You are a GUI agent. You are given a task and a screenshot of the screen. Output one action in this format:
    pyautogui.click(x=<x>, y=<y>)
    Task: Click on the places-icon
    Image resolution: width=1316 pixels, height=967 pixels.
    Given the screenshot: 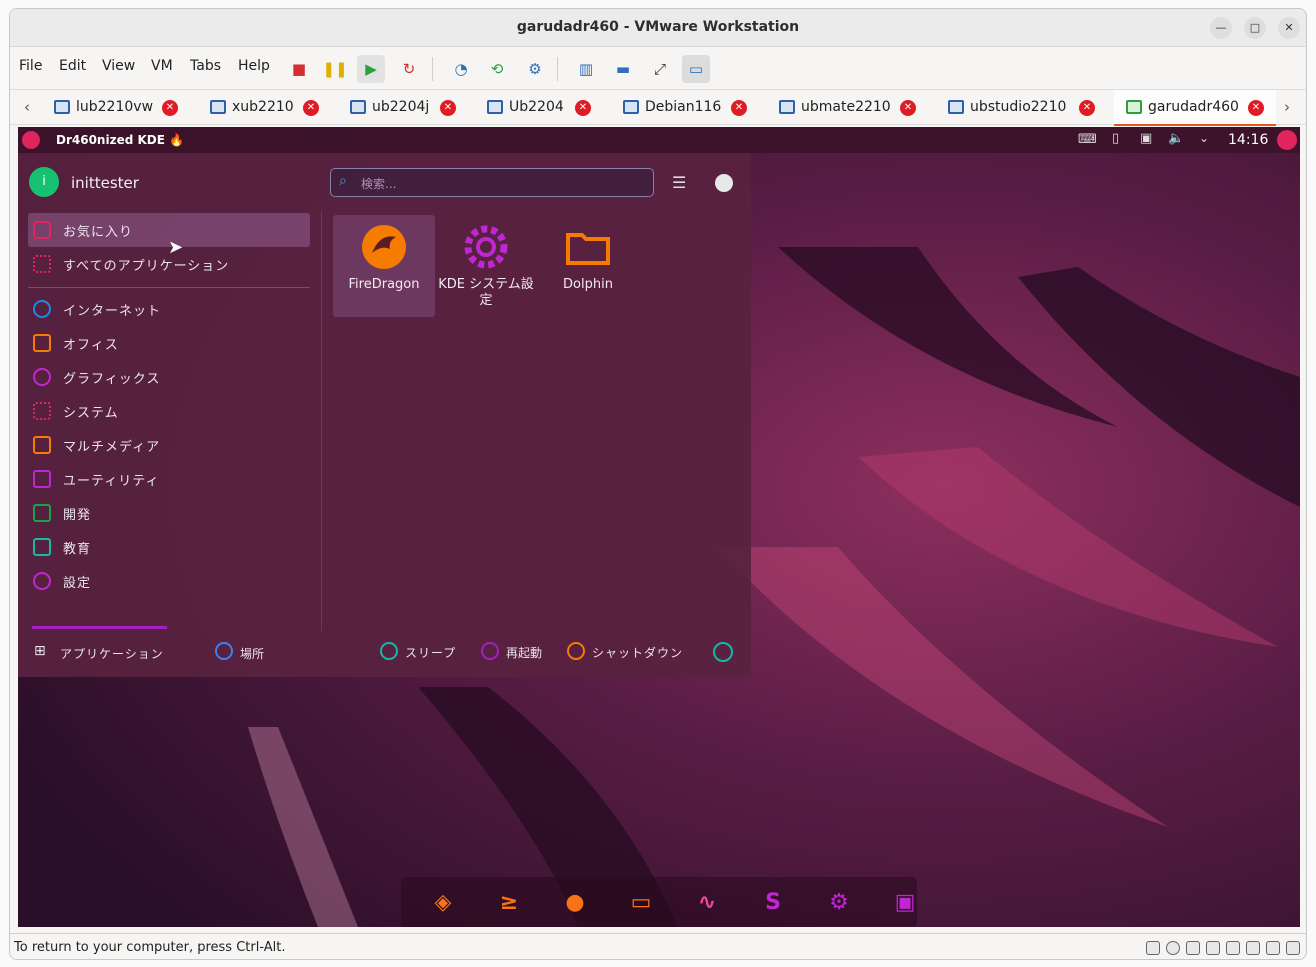 What is the action you would take?
    pyautogui.click(x=224, y=651)
    